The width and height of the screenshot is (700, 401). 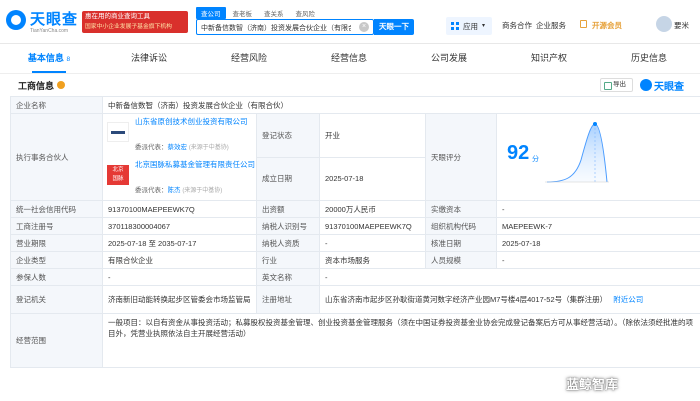 I want to click on info-dot-icon, so click(x=61, y=85).